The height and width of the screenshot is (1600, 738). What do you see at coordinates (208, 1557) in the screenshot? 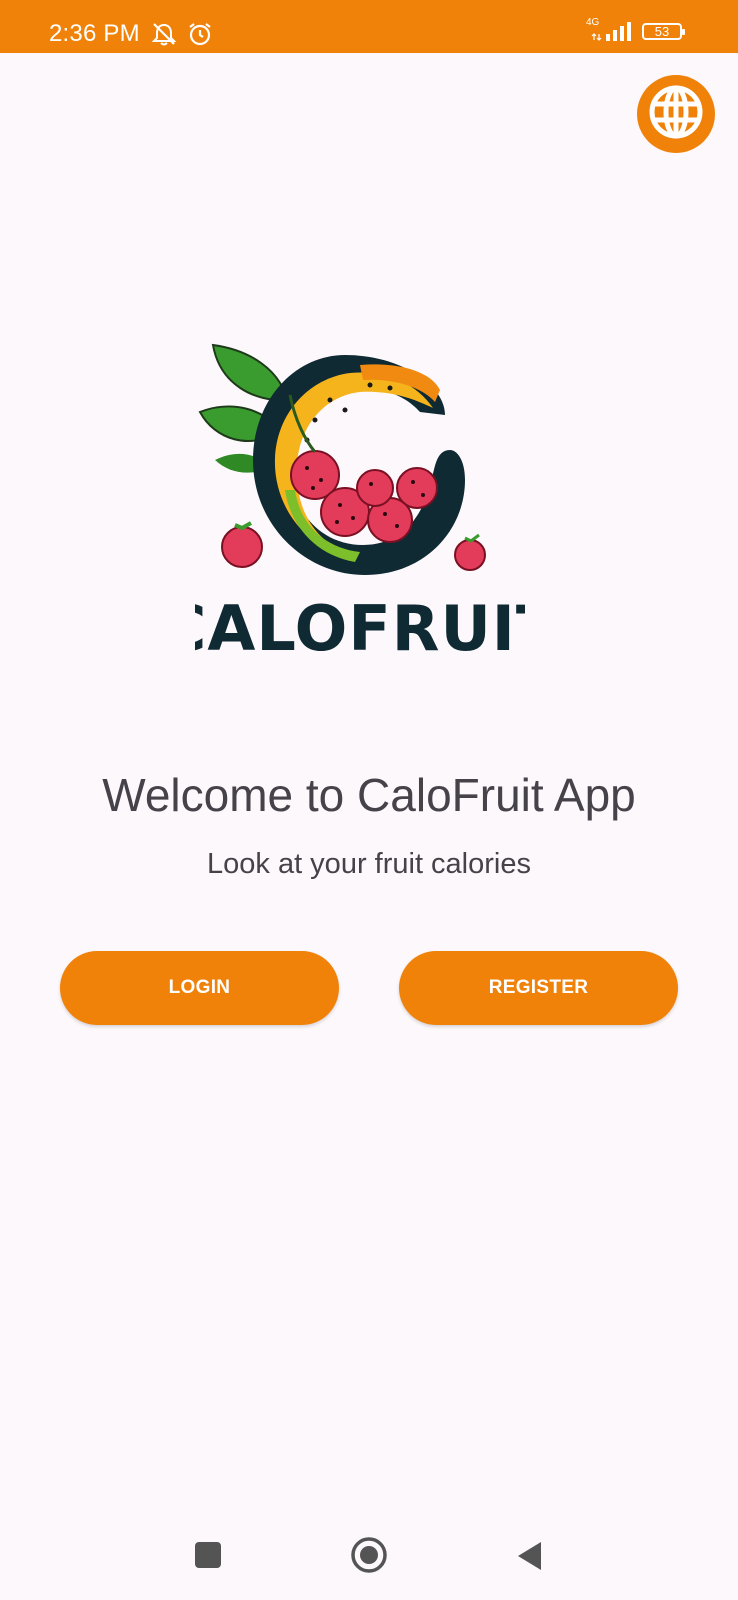
I see `recents-icon` at bounding box center [208, 1557].